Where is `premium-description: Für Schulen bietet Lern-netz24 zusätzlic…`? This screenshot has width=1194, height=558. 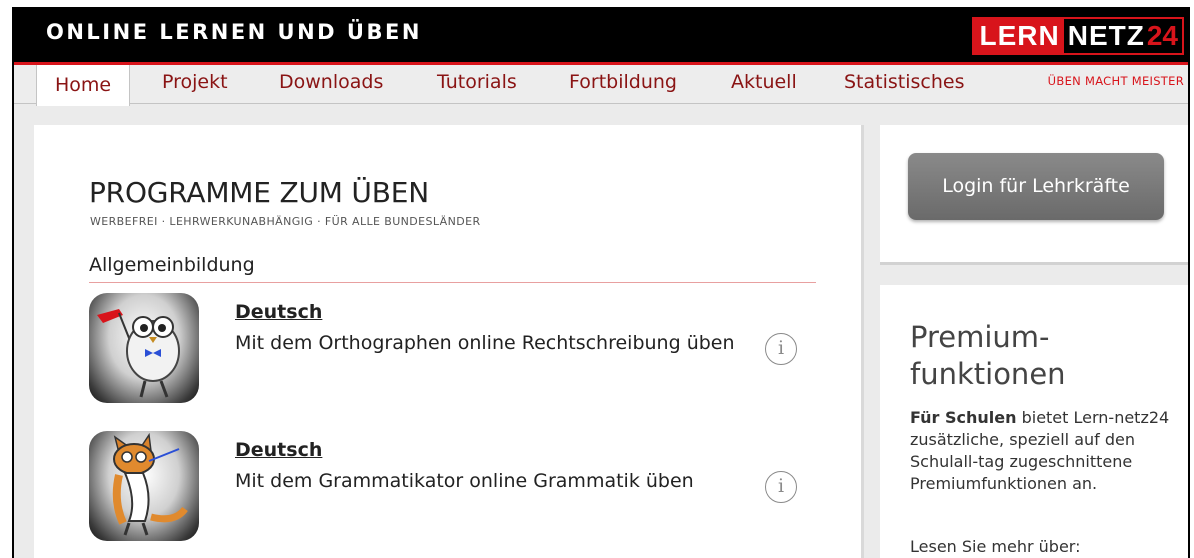
premium-description: Für Schulen bietet Lern-netz24 zusätzlic… is located at coordinates (1040, 451).